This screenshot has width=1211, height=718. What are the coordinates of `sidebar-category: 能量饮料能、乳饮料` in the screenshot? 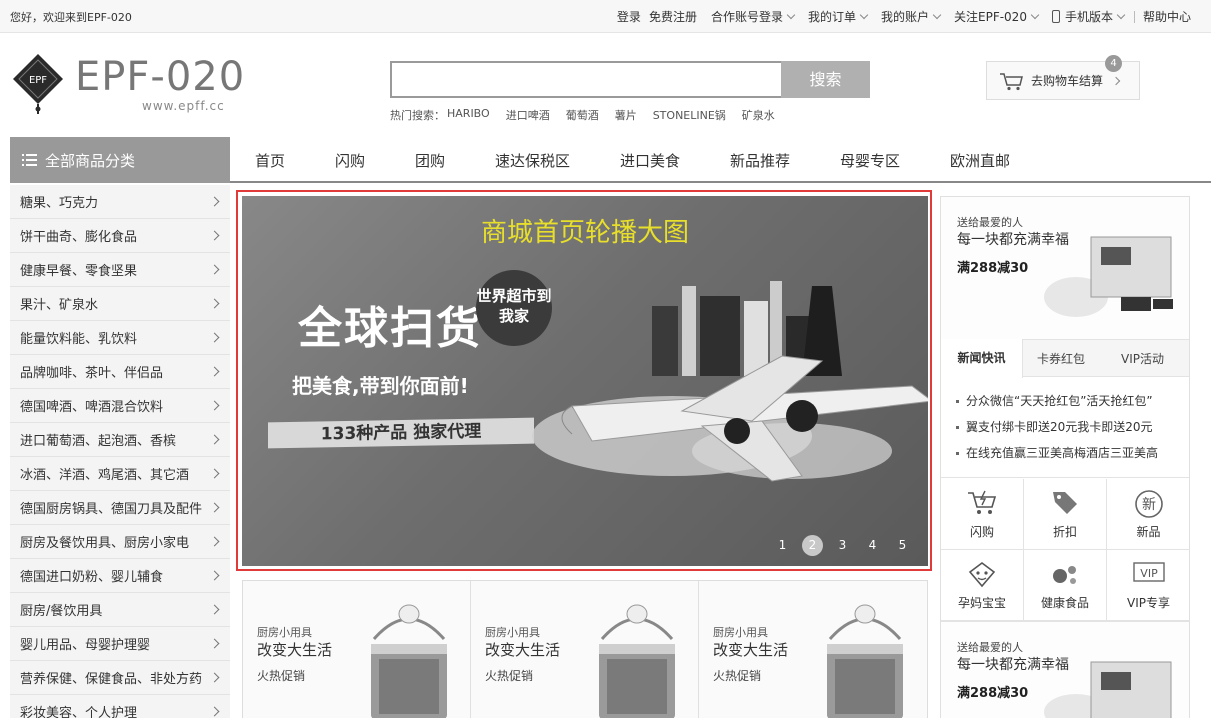 It's located at (120, 338).